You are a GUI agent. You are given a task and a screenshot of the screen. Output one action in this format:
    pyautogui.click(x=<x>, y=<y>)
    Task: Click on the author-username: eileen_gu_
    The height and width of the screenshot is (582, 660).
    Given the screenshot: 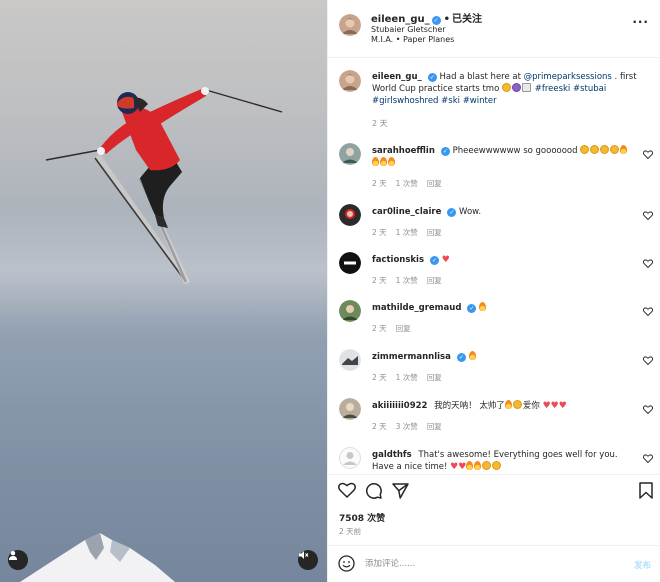 What is the action you would take?
    pyautogui.click(x=400, y=19)
    